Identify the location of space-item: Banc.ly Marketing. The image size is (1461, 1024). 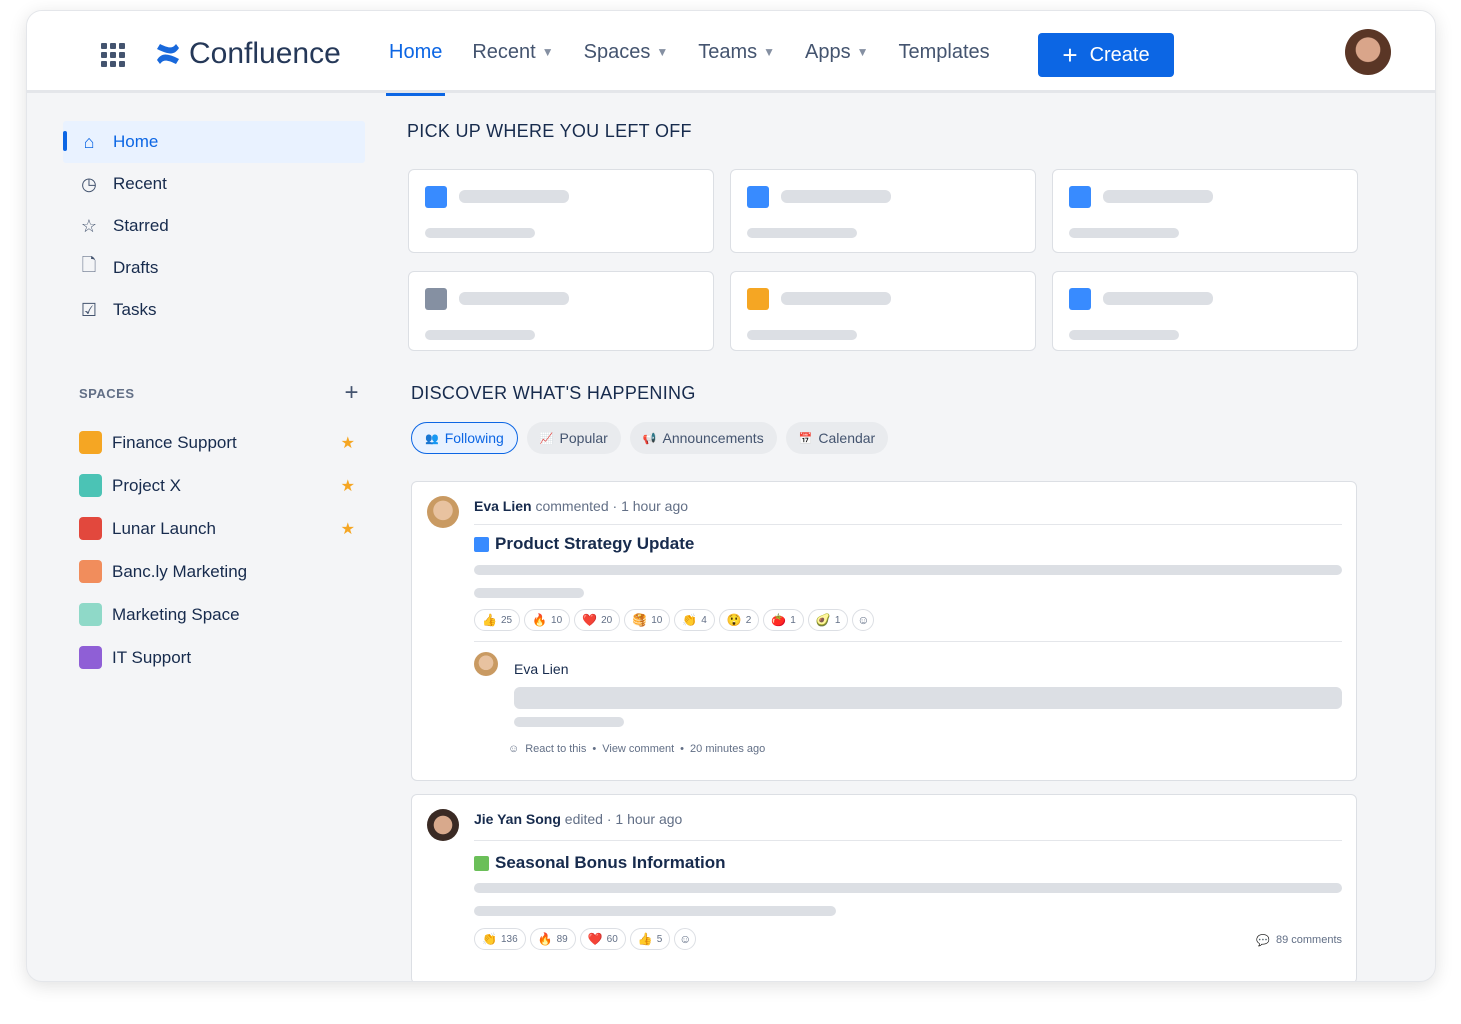
(214, 571).